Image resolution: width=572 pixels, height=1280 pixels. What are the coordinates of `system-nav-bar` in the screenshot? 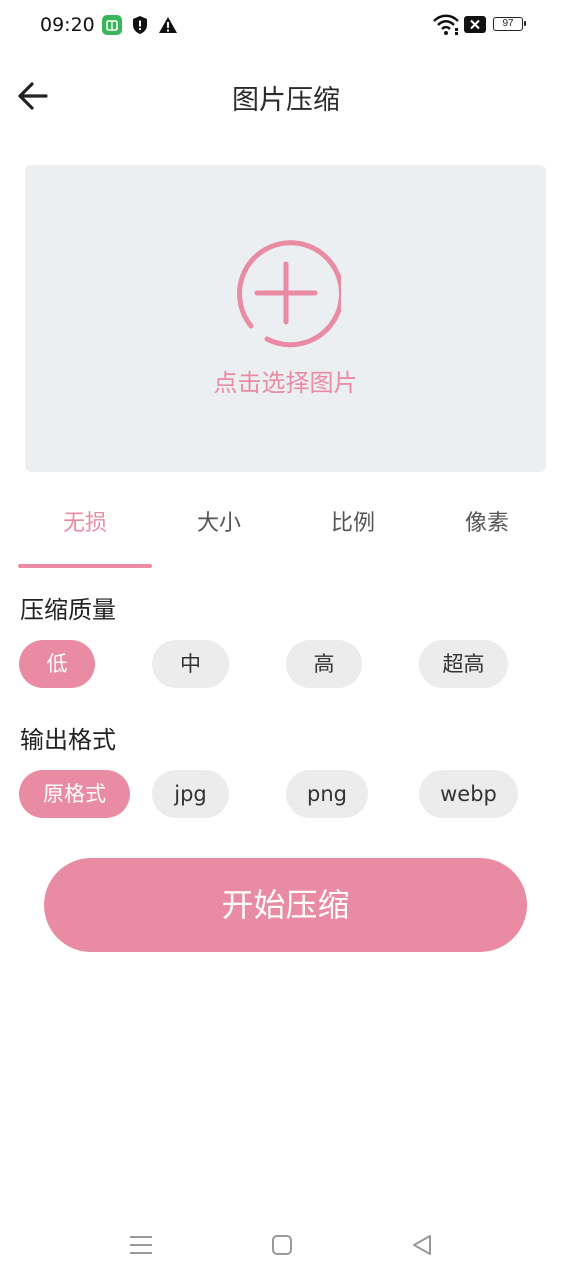 It's located at (286, 1246).